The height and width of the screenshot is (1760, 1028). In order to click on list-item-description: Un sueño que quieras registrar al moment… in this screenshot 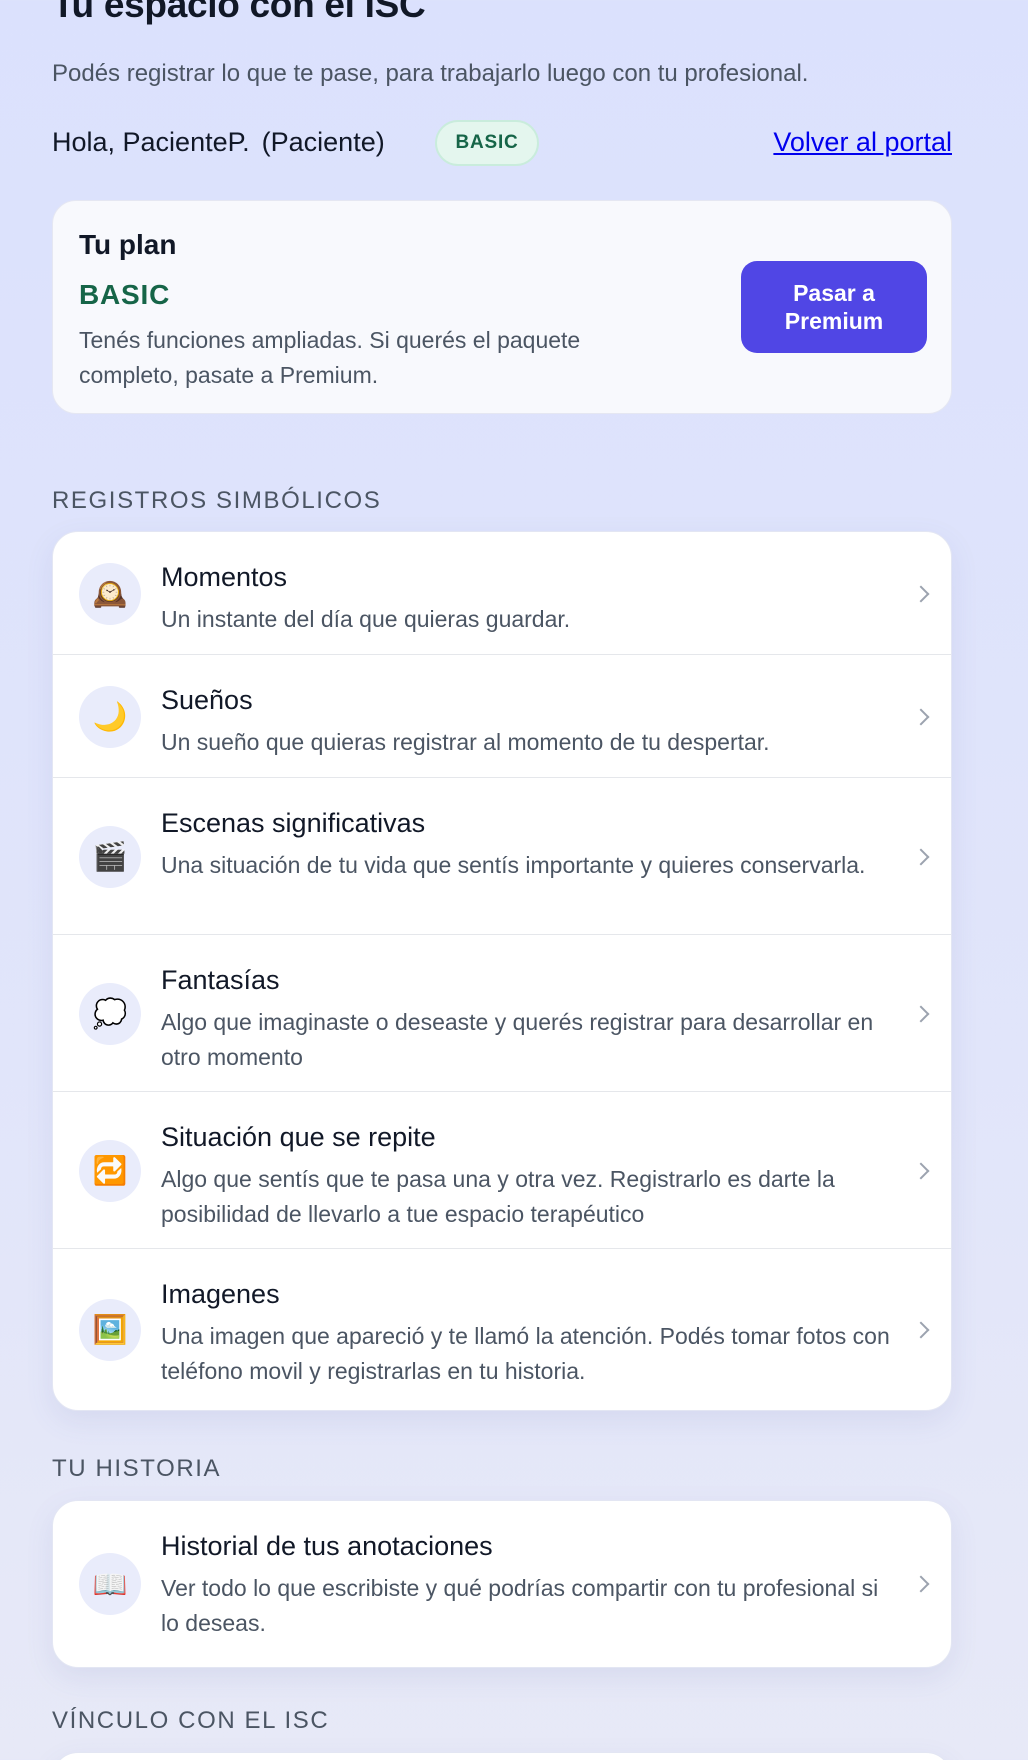, I will do `click(465, 742)`.